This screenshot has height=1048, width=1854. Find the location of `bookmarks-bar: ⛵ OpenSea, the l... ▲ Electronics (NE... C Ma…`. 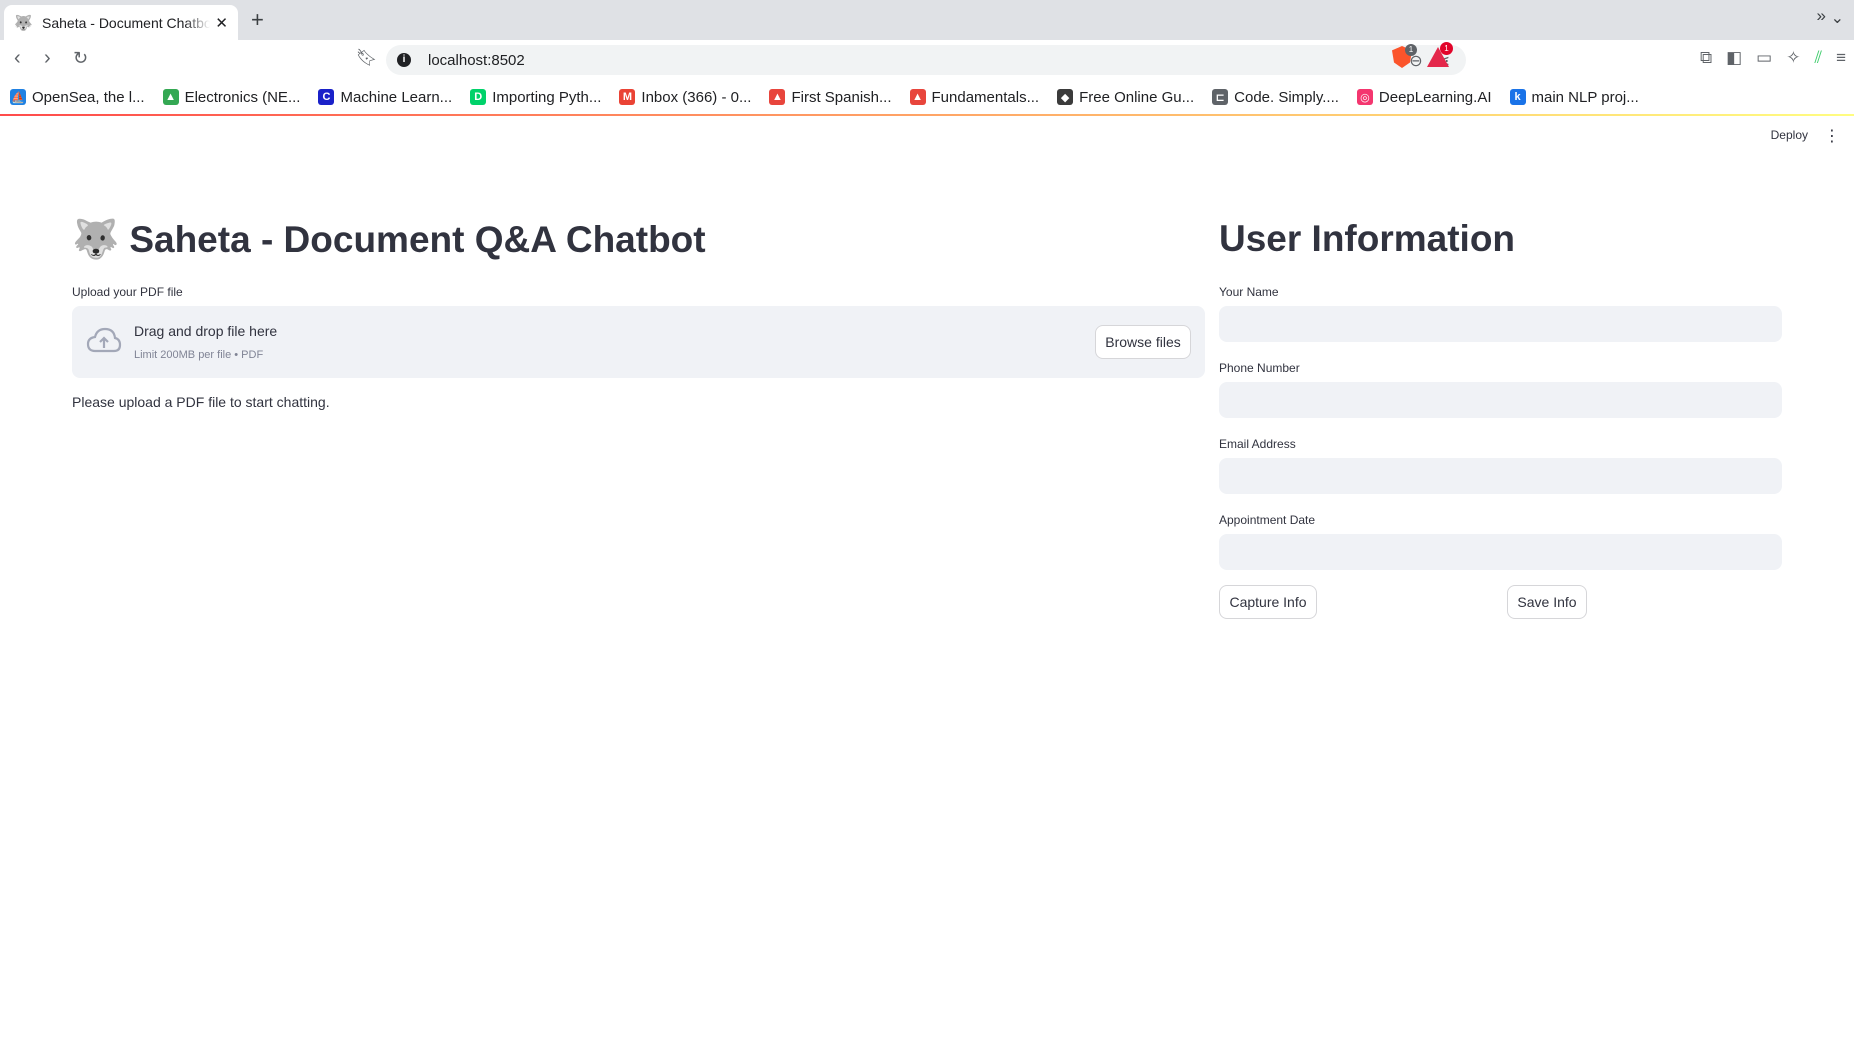

bookmarks-bar: ⛵ OpenSea, the l... ▲ Electronics (NE... C Ma… is located at coordinates (927, 97).